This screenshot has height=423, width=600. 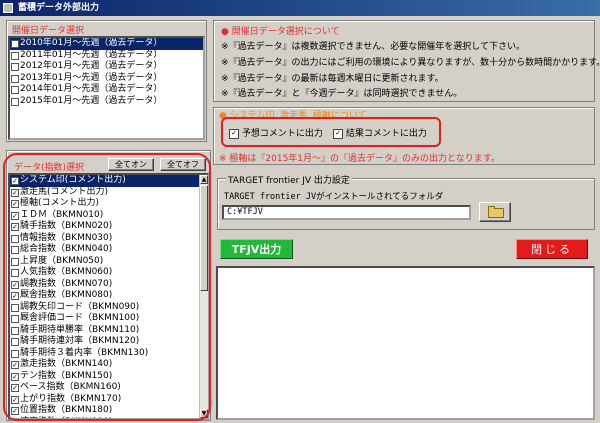 I want to click on install-path-field: C:¥TFJV, so click(x=346, y=212).